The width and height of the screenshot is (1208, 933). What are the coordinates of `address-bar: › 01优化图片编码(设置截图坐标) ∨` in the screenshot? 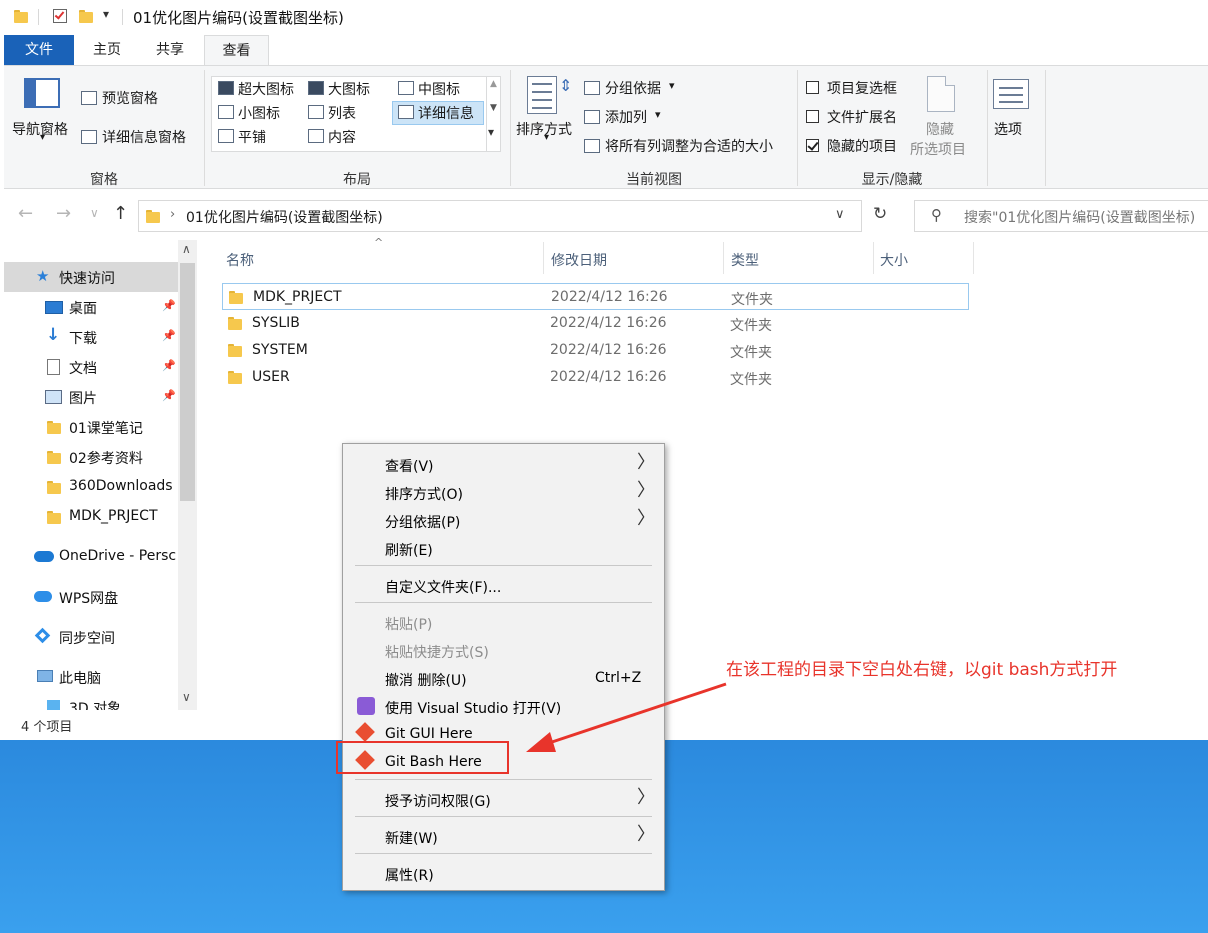 It's located at (500, 216).